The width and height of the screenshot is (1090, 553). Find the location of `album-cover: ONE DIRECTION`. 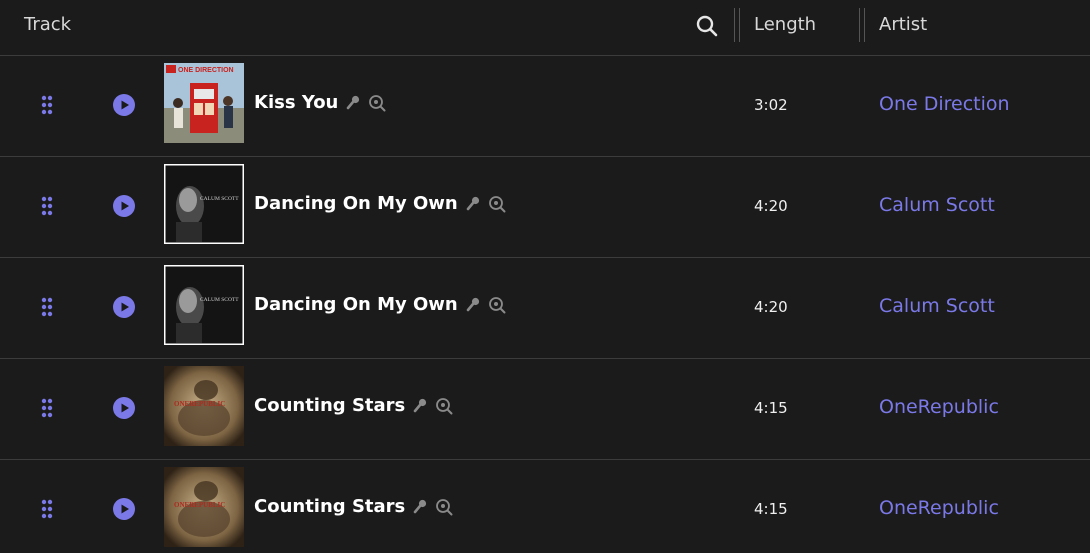

album-cover: ONE DIRECTION is located at coordinates (204, 103).